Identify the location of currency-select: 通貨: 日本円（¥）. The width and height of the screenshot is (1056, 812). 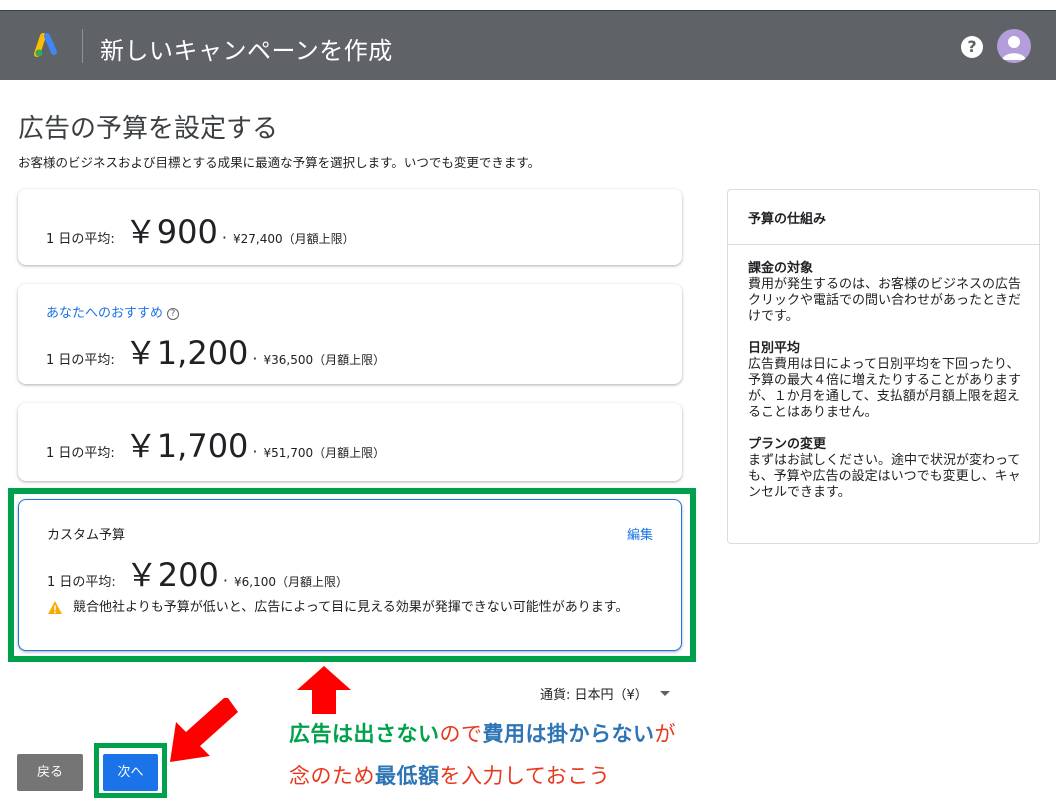
(605, 693).